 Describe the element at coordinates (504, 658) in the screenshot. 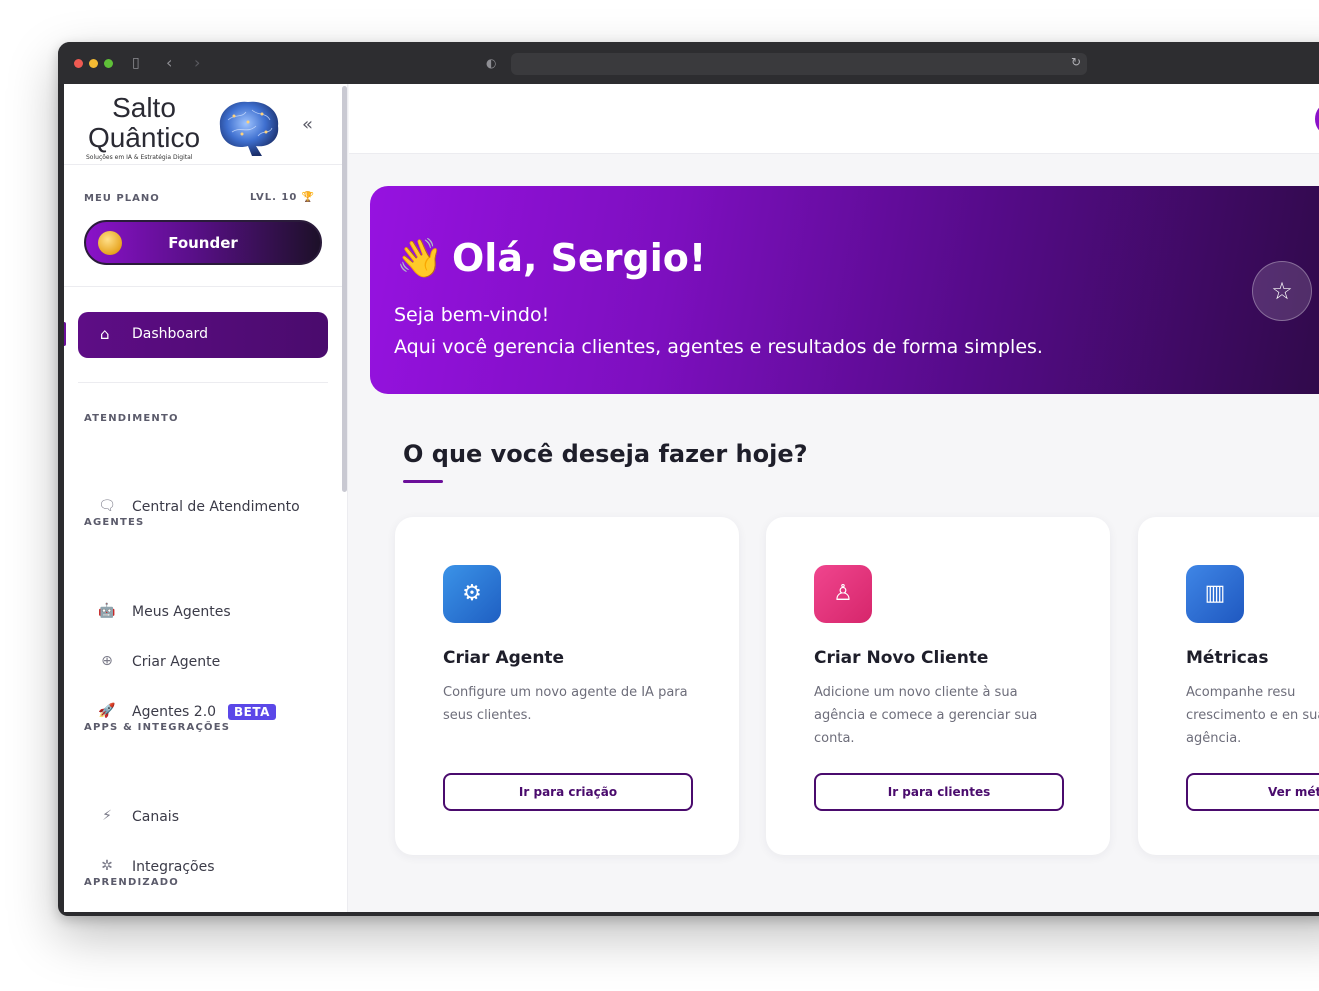

I see `card-title: Criar Agente` at that location.